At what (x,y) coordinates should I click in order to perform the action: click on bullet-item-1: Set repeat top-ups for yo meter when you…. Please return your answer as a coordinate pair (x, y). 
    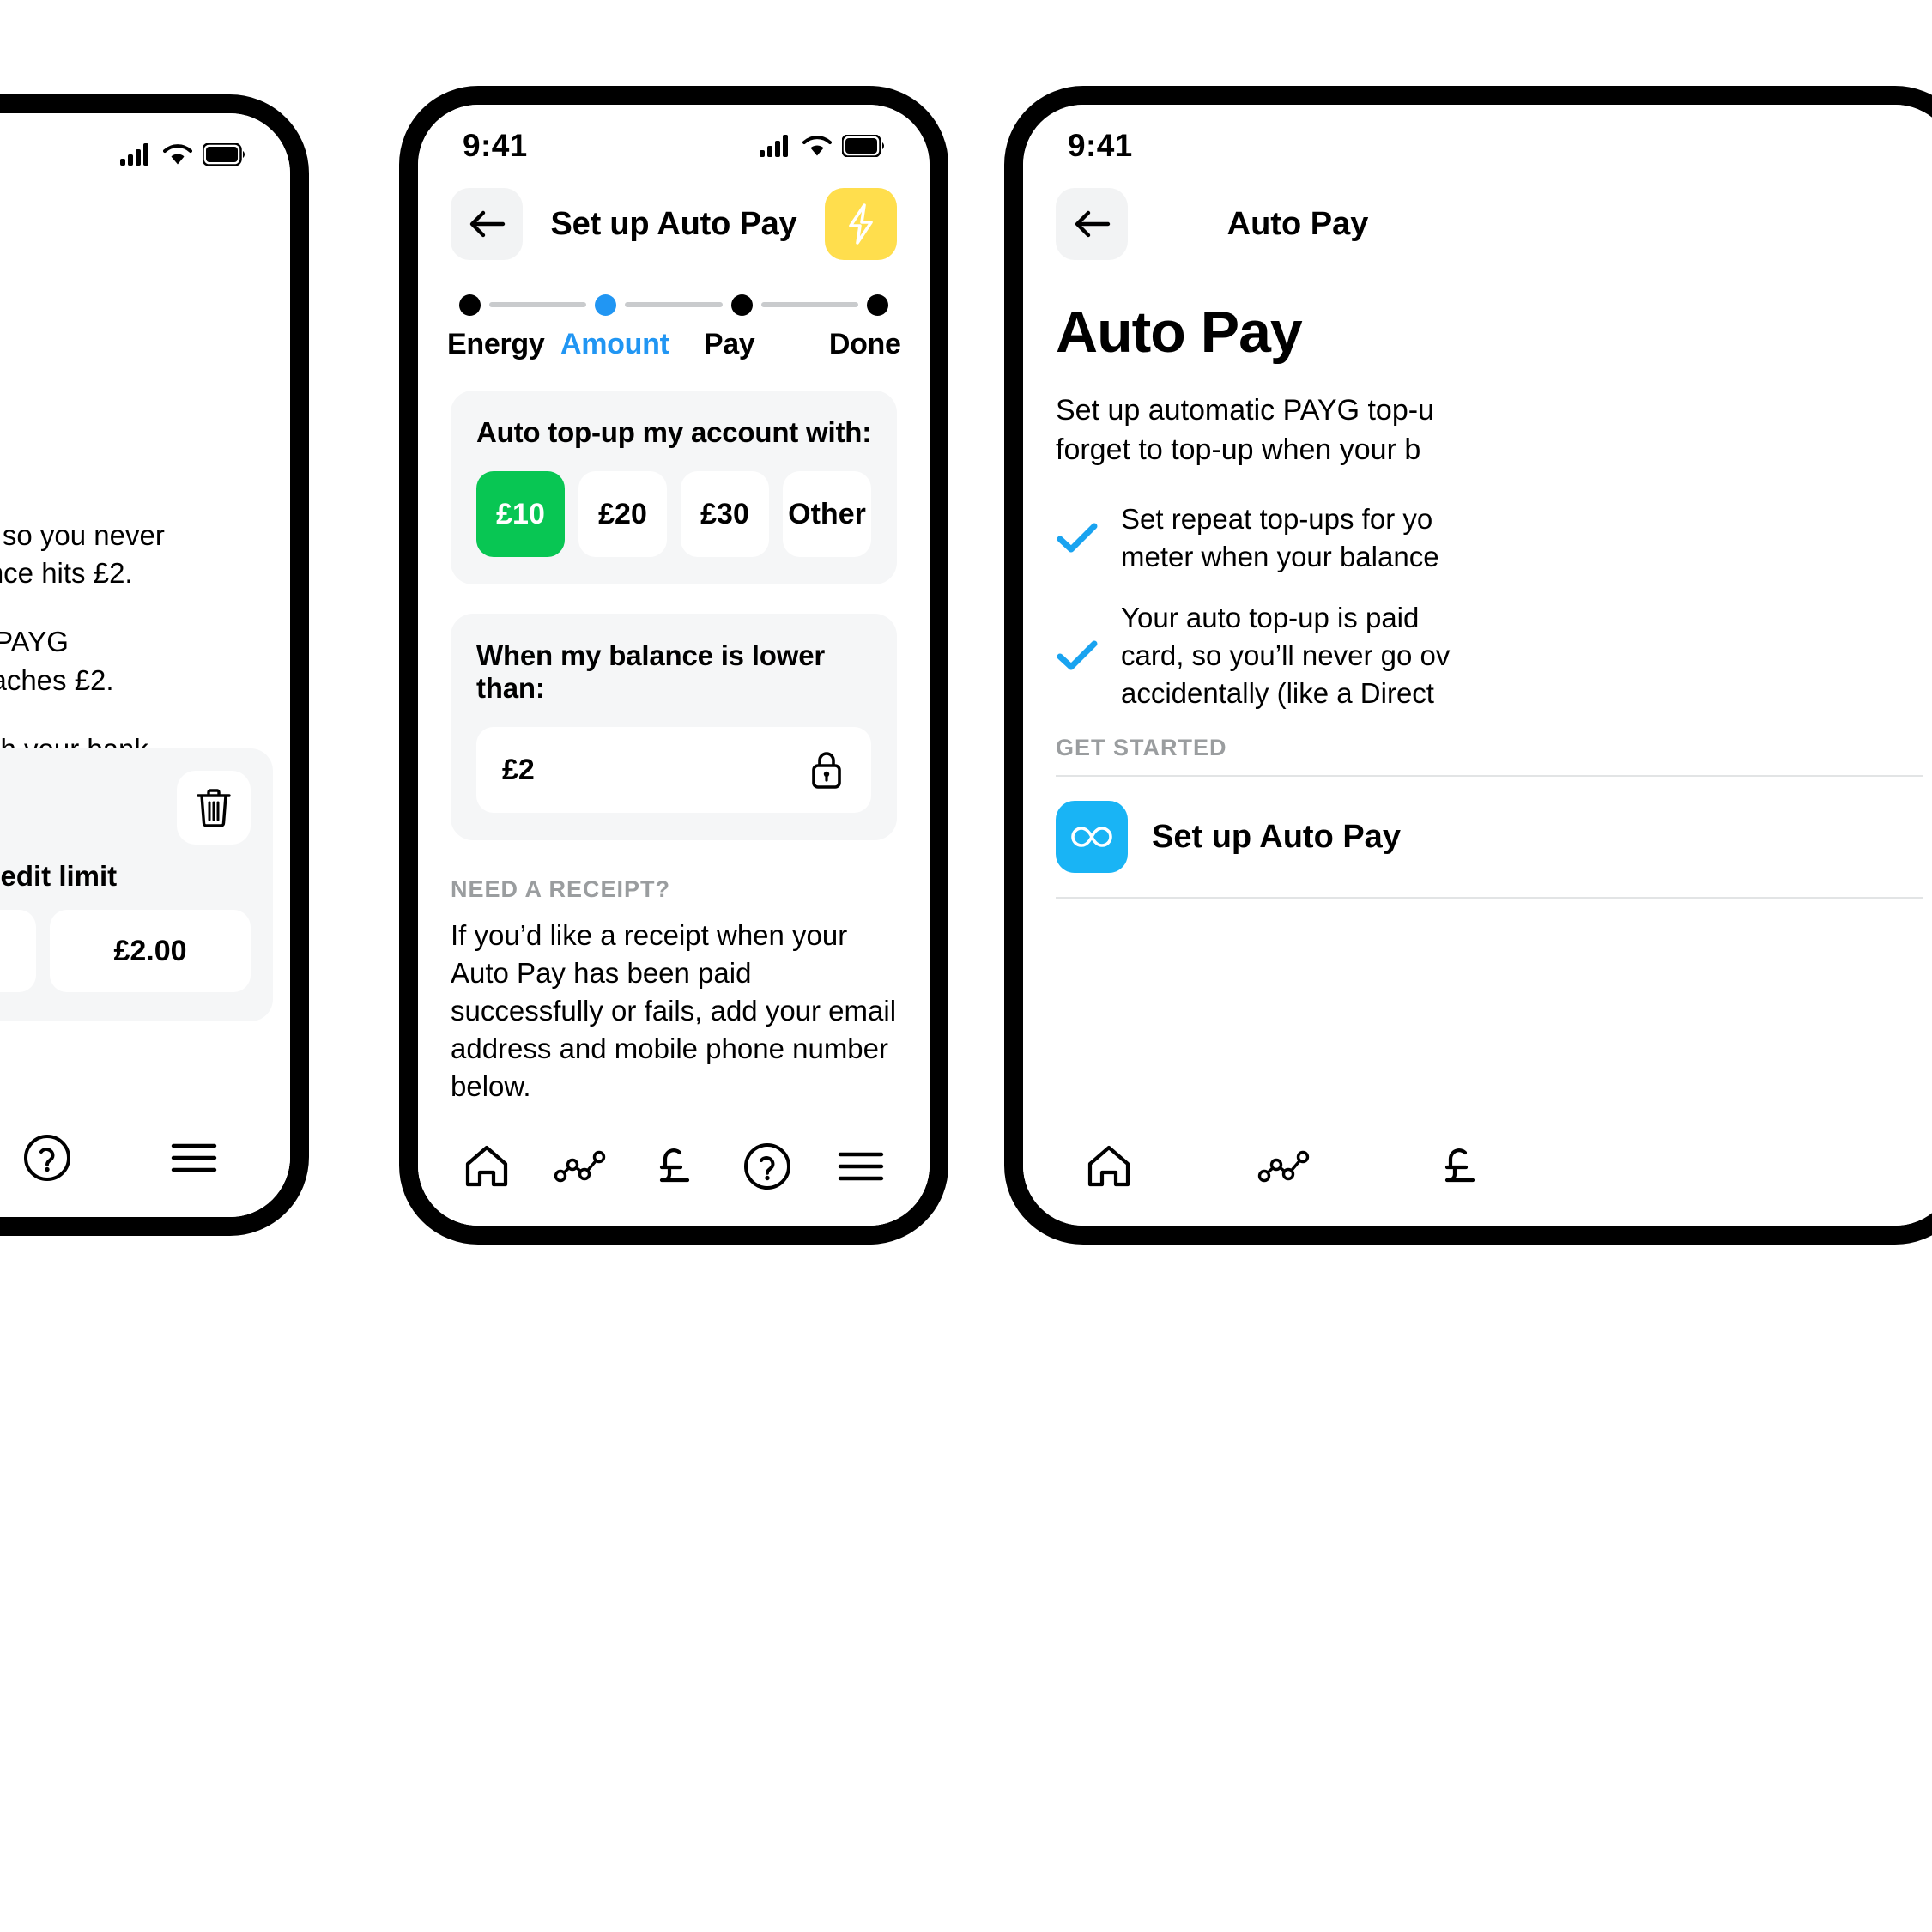
    Looking at the image, I should click on (1489, 538).